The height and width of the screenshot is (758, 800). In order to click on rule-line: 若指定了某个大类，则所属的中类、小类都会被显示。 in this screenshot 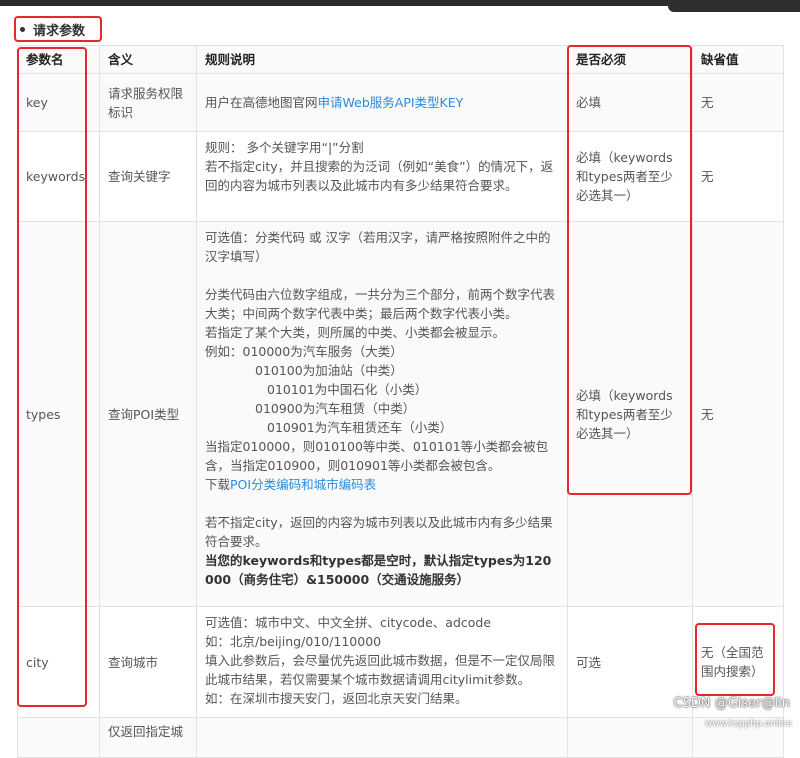, I will do `click(355, 332)`.